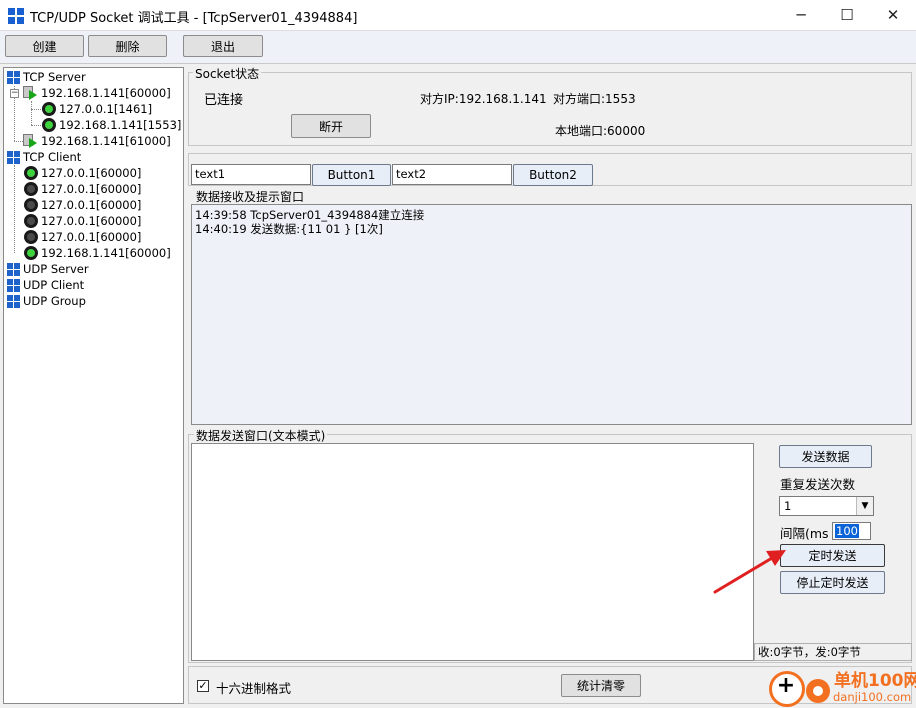 This screenshot has width=916, height=708. I want to click on local-port: 本地端口:60000, so click(600, 131).